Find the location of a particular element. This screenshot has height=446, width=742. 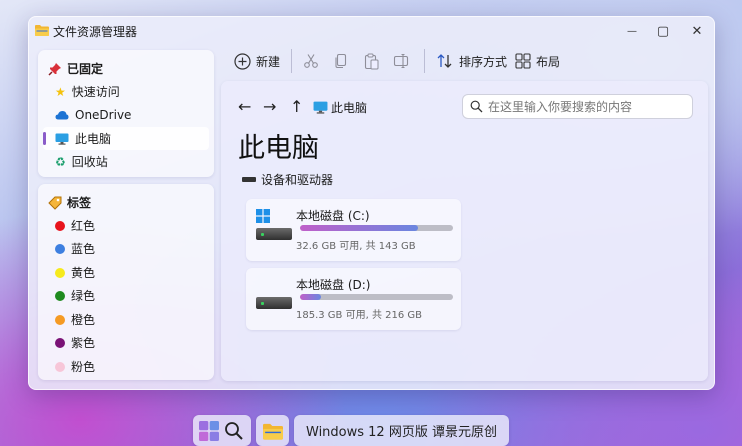

layout-button: 布局 is located at coordinates (537, 61).